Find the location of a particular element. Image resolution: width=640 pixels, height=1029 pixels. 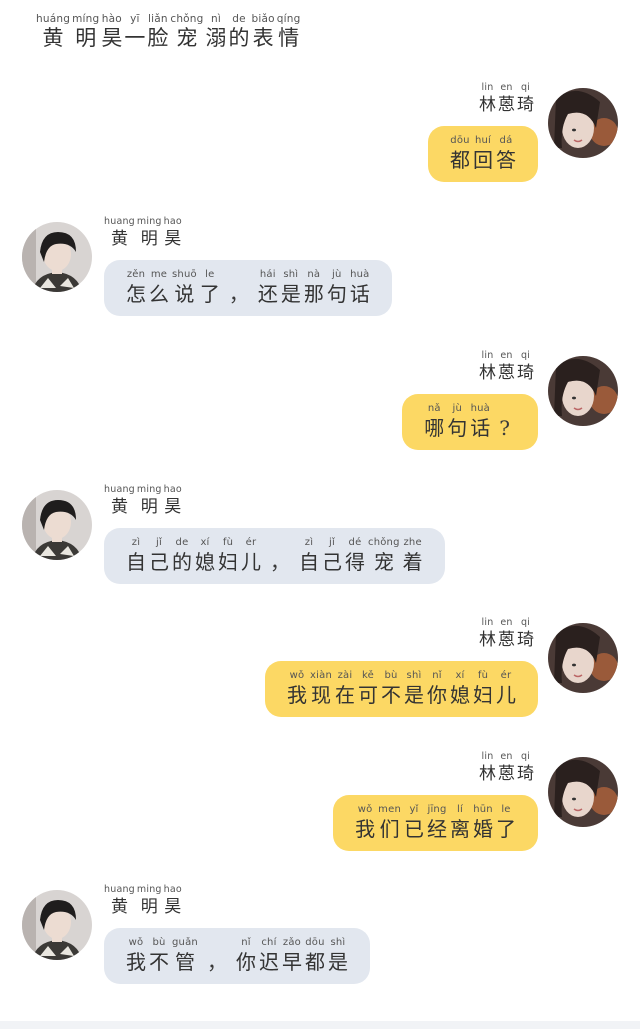

title-char: hào 昊 is located at coordinates (111, 31).